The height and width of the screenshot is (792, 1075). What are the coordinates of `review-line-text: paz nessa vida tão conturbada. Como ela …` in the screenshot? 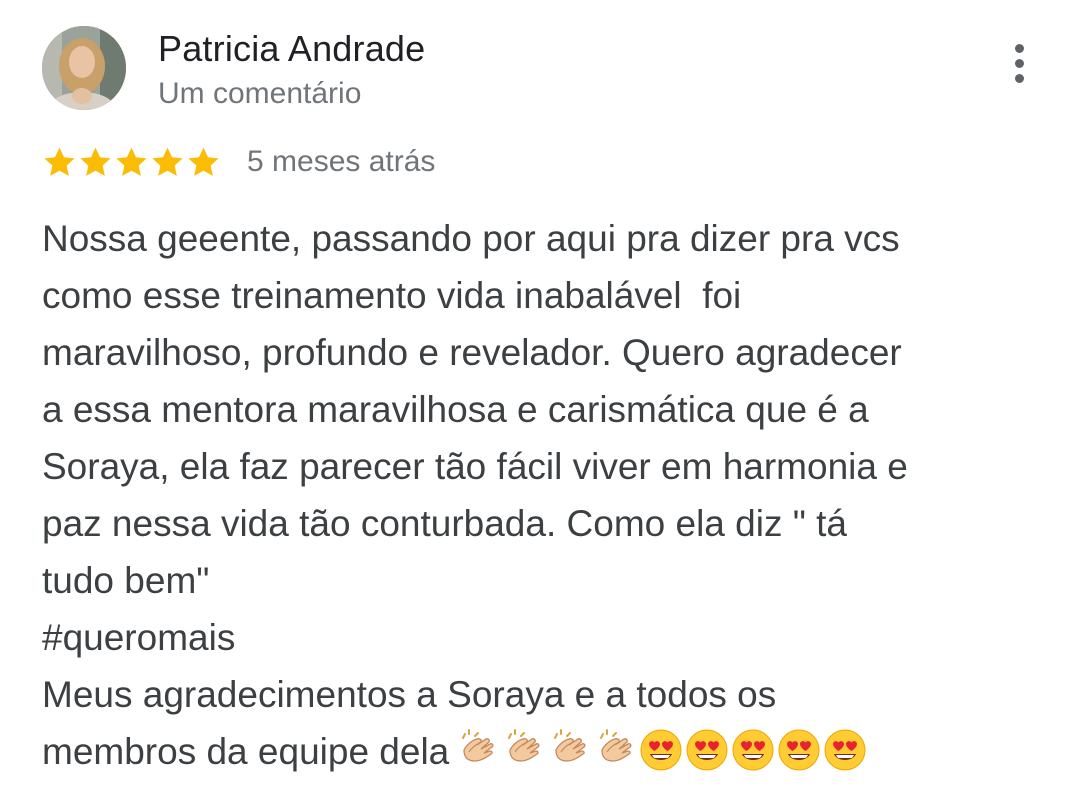 It's located at (445, 523).